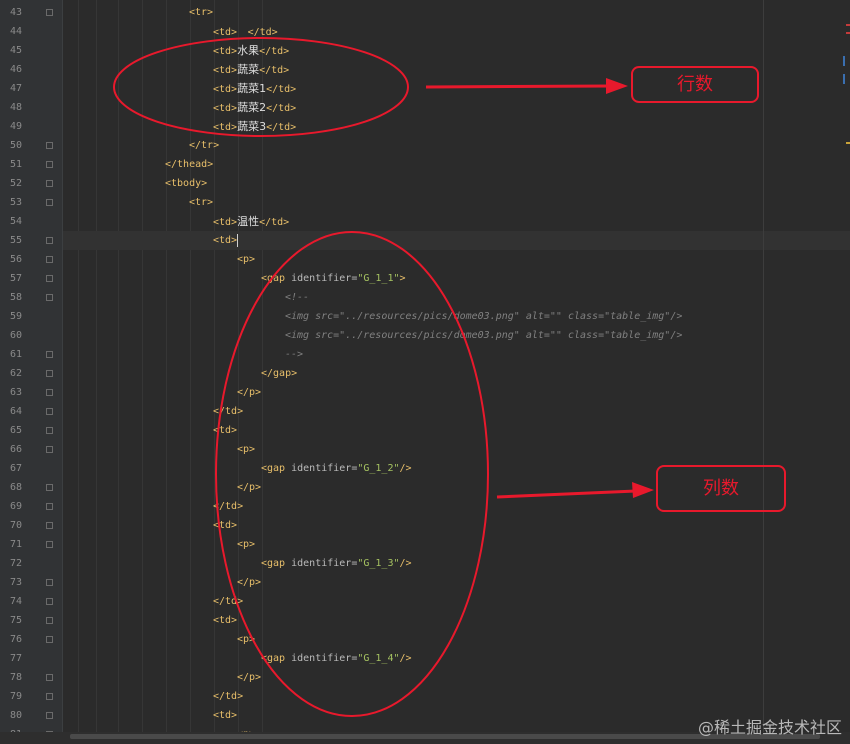 The width and height of the screenshot is (850, 744). Describe the element at coordinates (333, 278) in the screenshot. I see `code-line: <gap identifier="G_1_1">` at that location.